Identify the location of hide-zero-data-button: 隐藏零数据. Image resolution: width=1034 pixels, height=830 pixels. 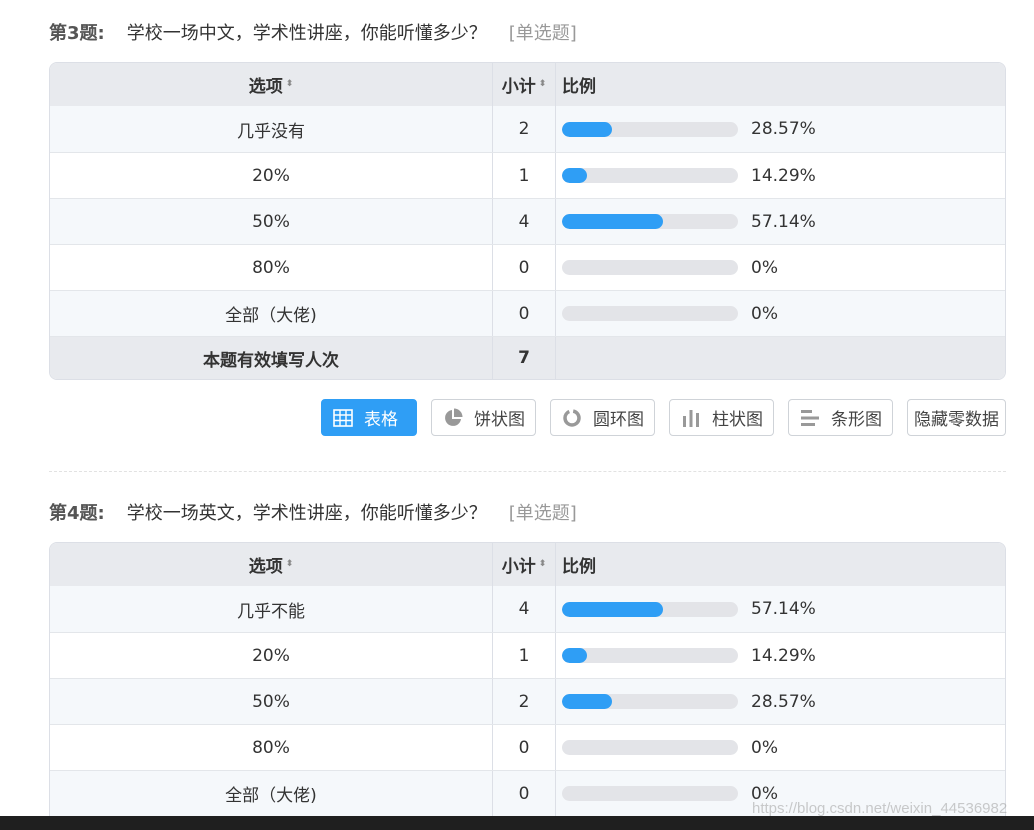
(956, 417).